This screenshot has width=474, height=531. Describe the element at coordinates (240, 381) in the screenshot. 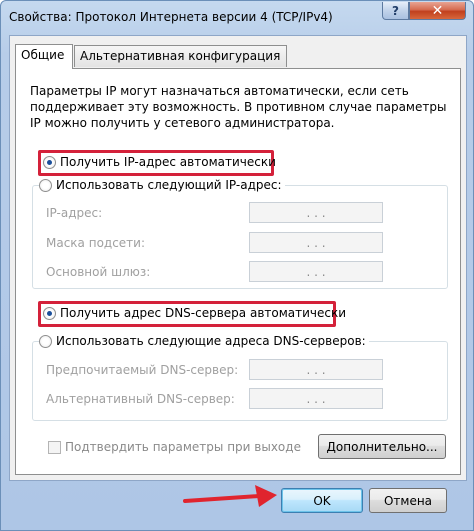

I see `dns-manual-group` at that location.